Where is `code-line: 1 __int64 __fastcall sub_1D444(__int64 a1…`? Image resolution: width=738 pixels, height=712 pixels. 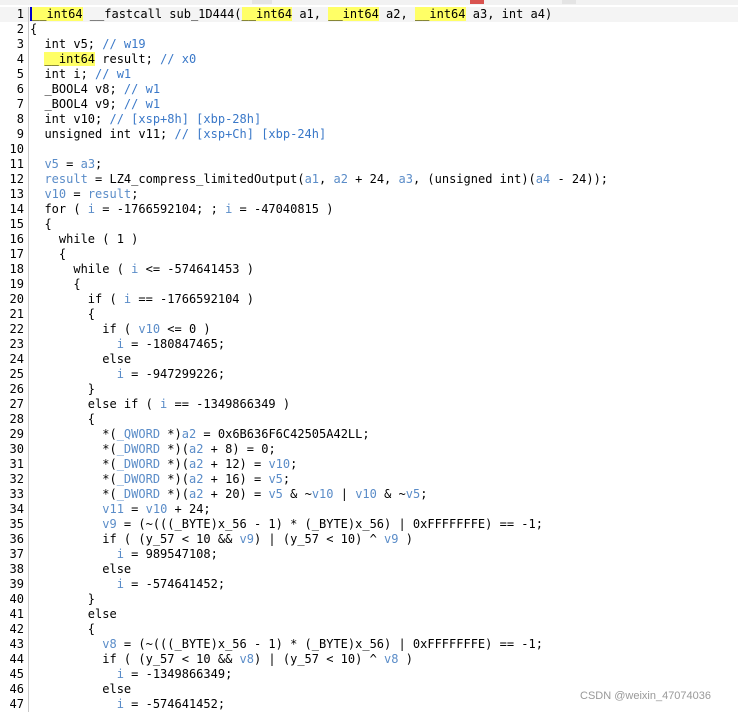 code-line: 1 __int64 __fastcall sub_1D444(__int64 a1… is located at coordinates (369, 14).